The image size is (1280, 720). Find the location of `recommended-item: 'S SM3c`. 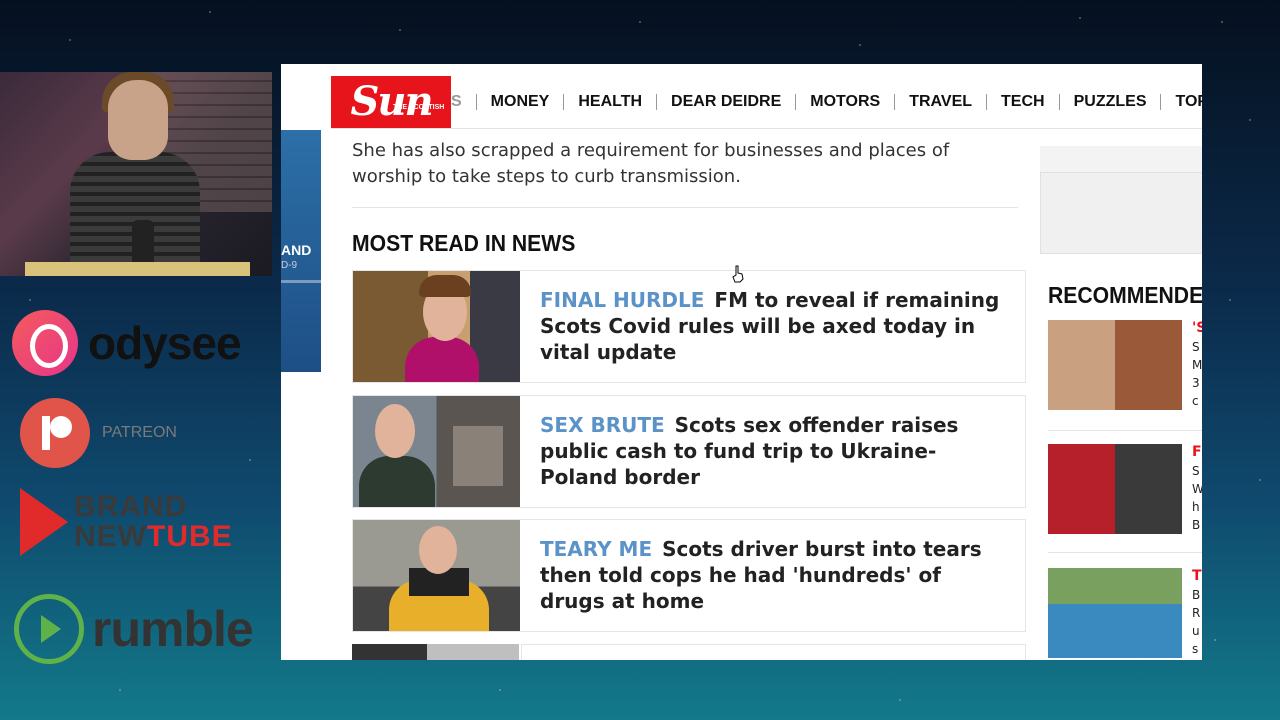

recommended-item: 'S SM3c is located at coordinates (1125, 365).